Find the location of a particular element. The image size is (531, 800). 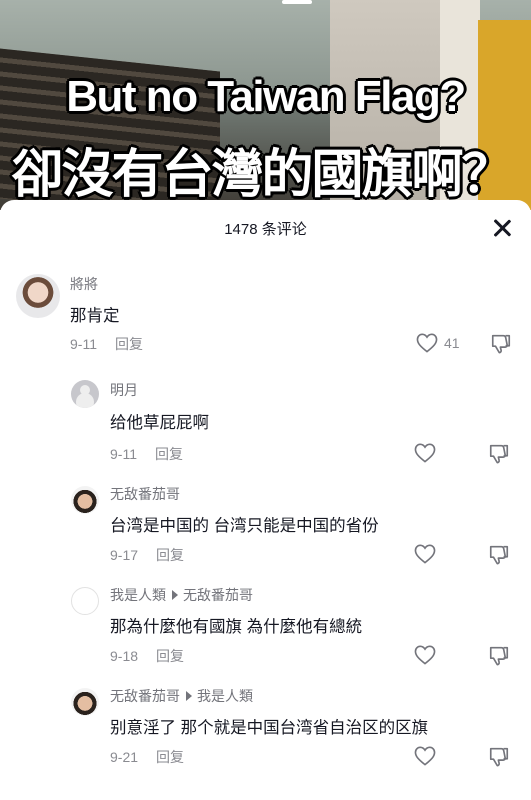

top-indicator is located at coordinates (297, 2).